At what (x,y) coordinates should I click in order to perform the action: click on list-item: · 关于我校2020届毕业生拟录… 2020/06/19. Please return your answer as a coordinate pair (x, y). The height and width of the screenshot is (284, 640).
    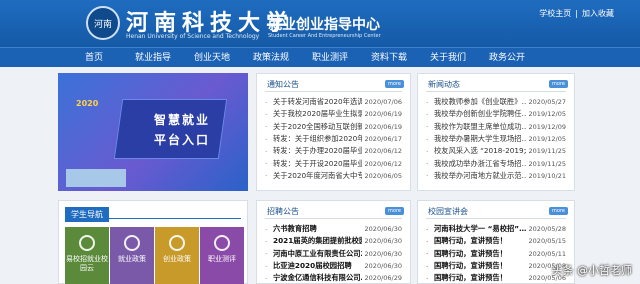
    Looking at the image, I should click on (333, 114).